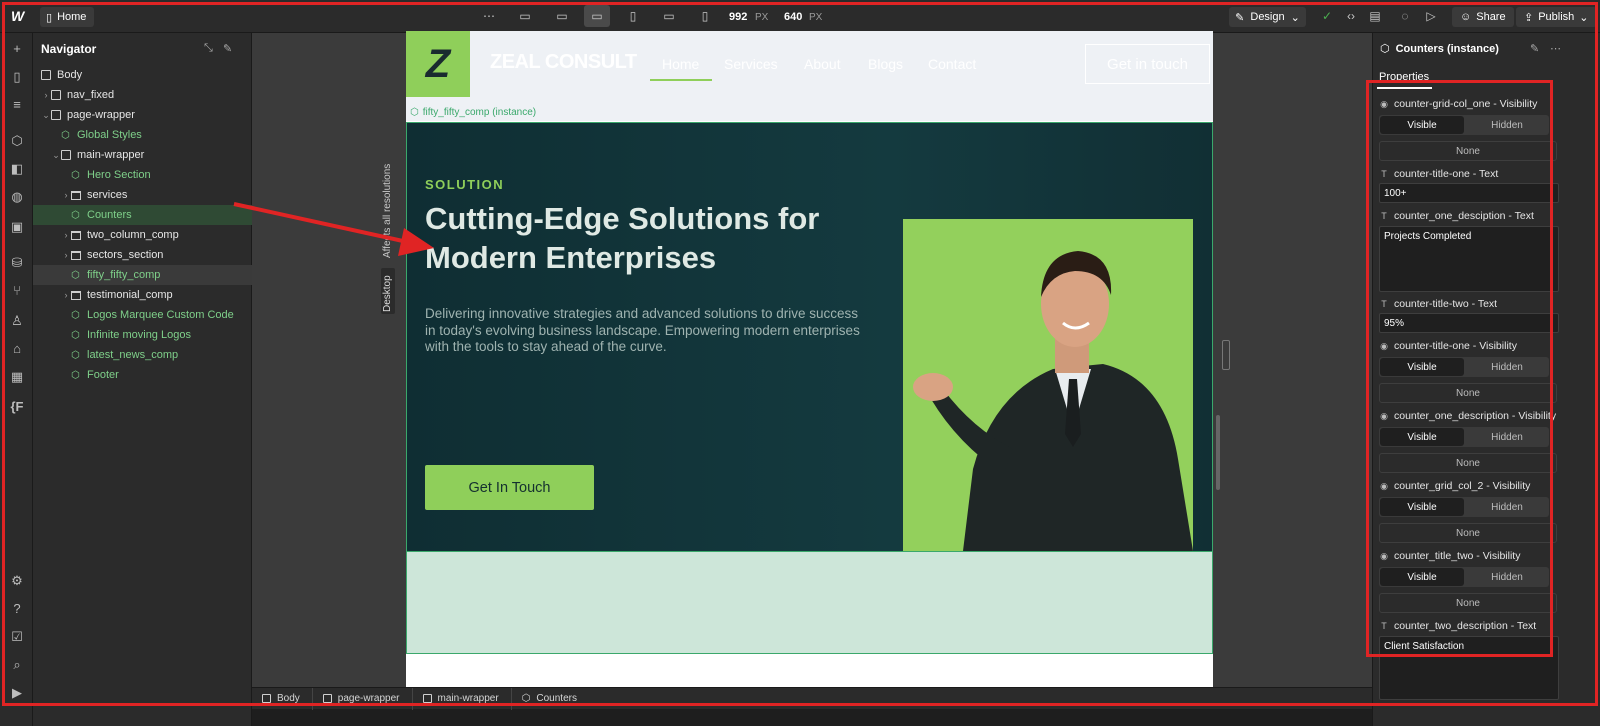  Describe the element at coordinates (142, 175) in the screenshot. I see `tree-item-hero-section: ⬡ Hero Section` at that location.